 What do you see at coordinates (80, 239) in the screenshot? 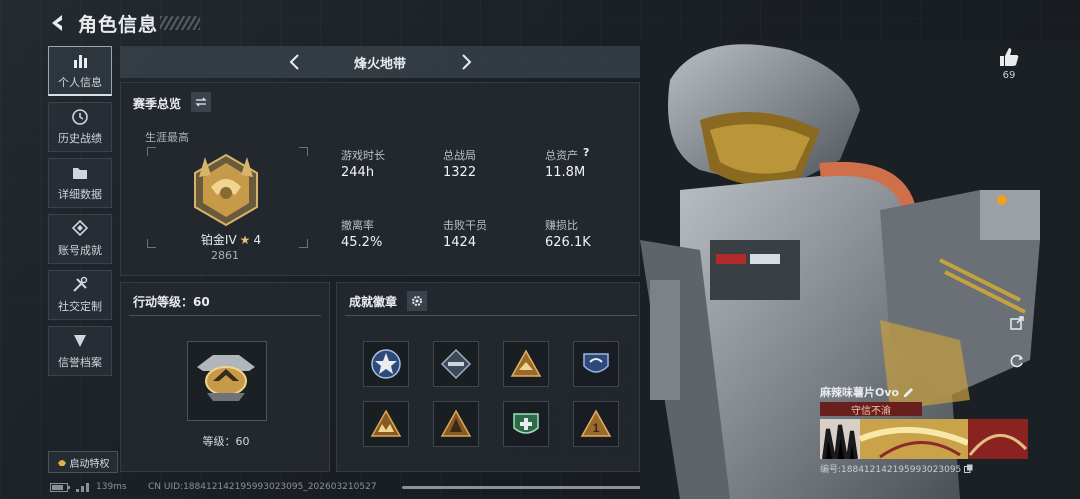
I see `sidebar-item-achievements: 账号成就` at bounding box center [80, 239].